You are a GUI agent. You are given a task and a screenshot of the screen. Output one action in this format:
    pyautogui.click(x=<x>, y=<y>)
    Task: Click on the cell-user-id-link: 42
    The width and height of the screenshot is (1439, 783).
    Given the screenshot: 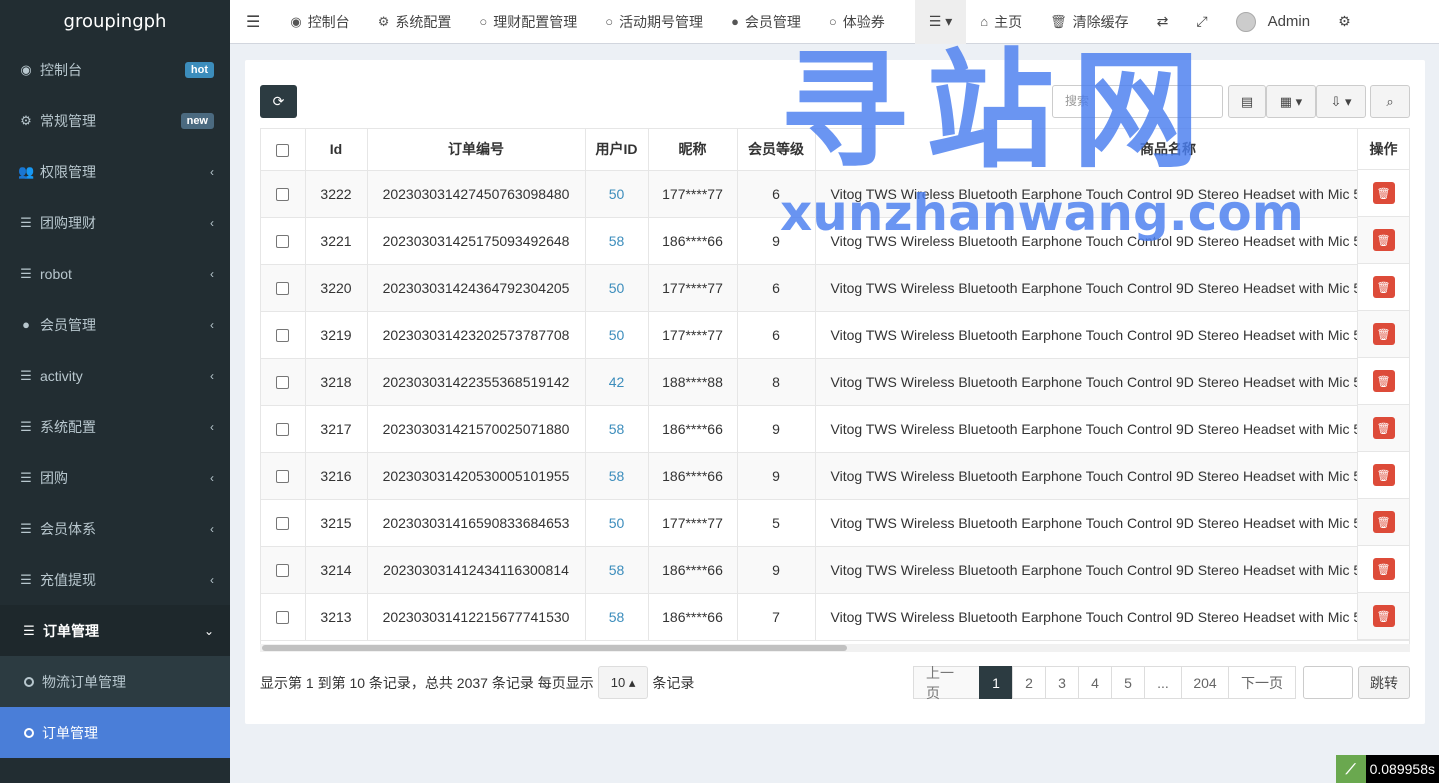 What is the action you would take?
    pyautogui.click(x=617, y=382)
    